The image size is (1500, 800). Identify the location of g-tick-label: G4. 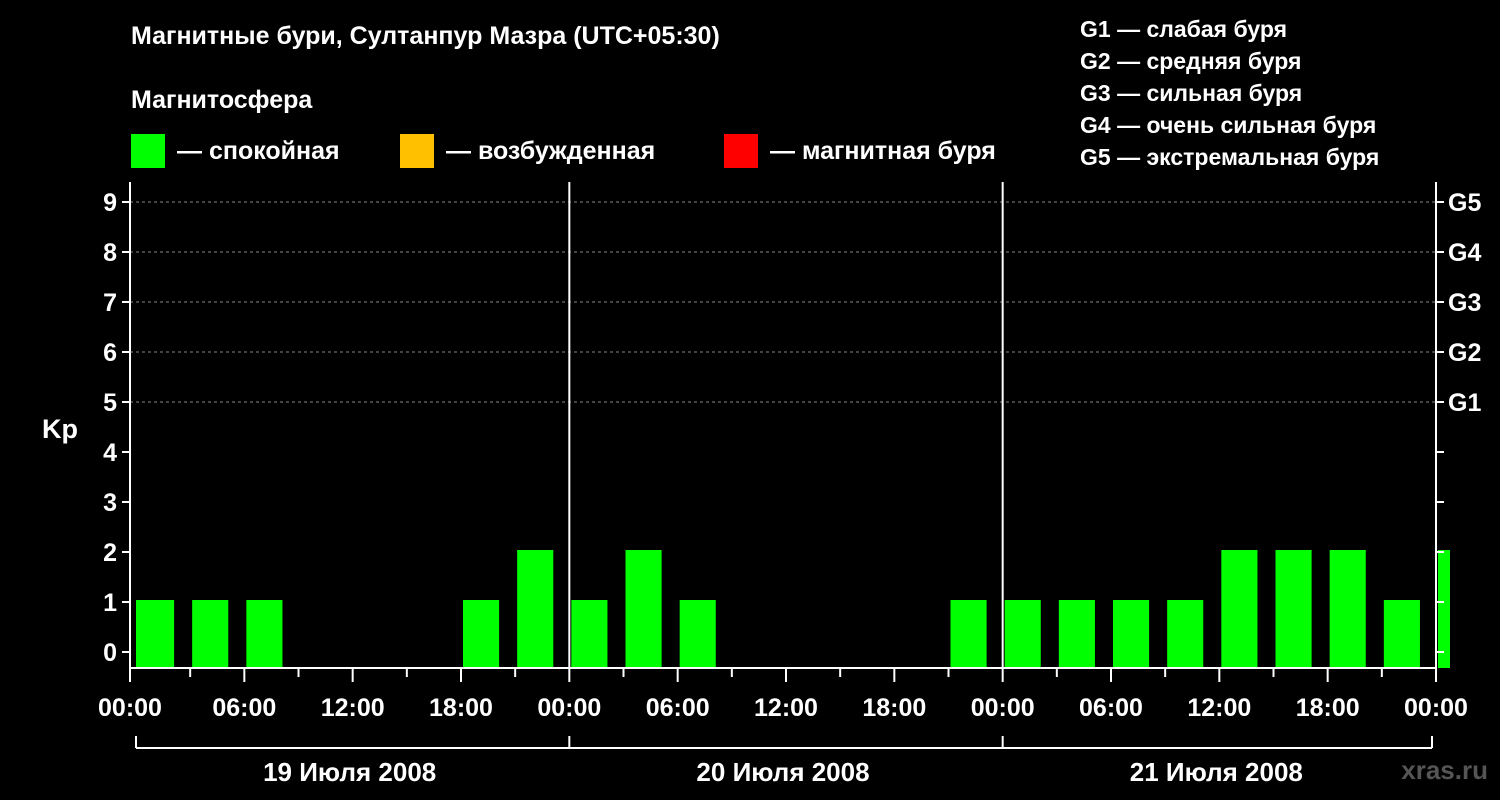
(1464, 253).